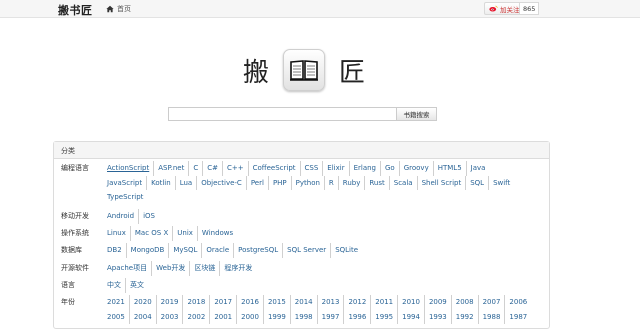 The height and width of the screenshot is (334, 640). I want to click on category-link: iOS, so click(148, 216).